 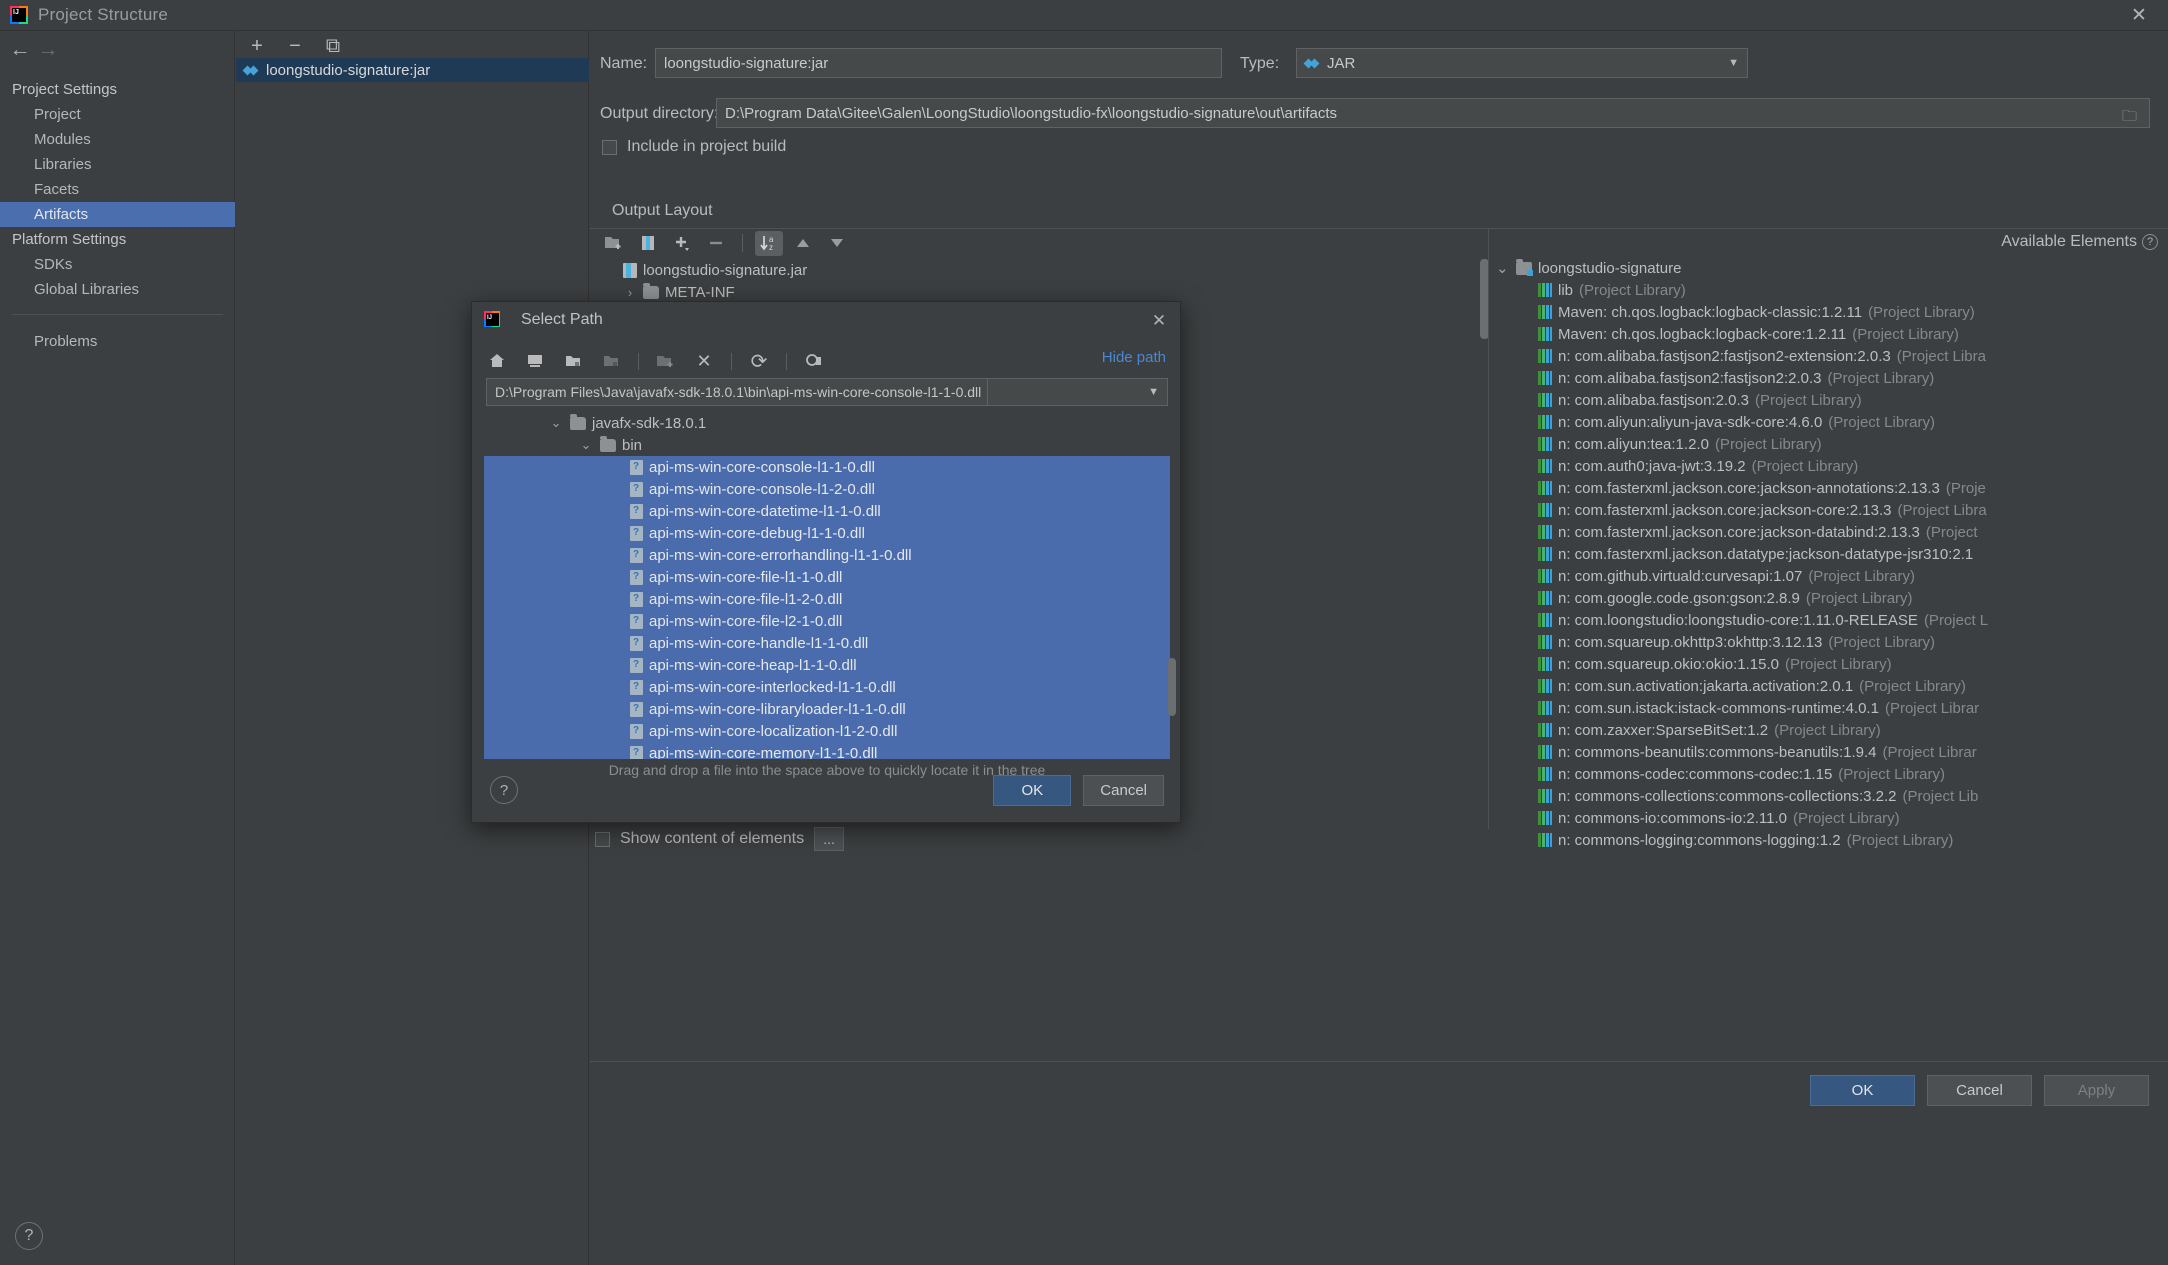 What do you see at coordinates (682, 243) in the screenshot?
I see `add-copy-button` at bounding box center [682, 243].